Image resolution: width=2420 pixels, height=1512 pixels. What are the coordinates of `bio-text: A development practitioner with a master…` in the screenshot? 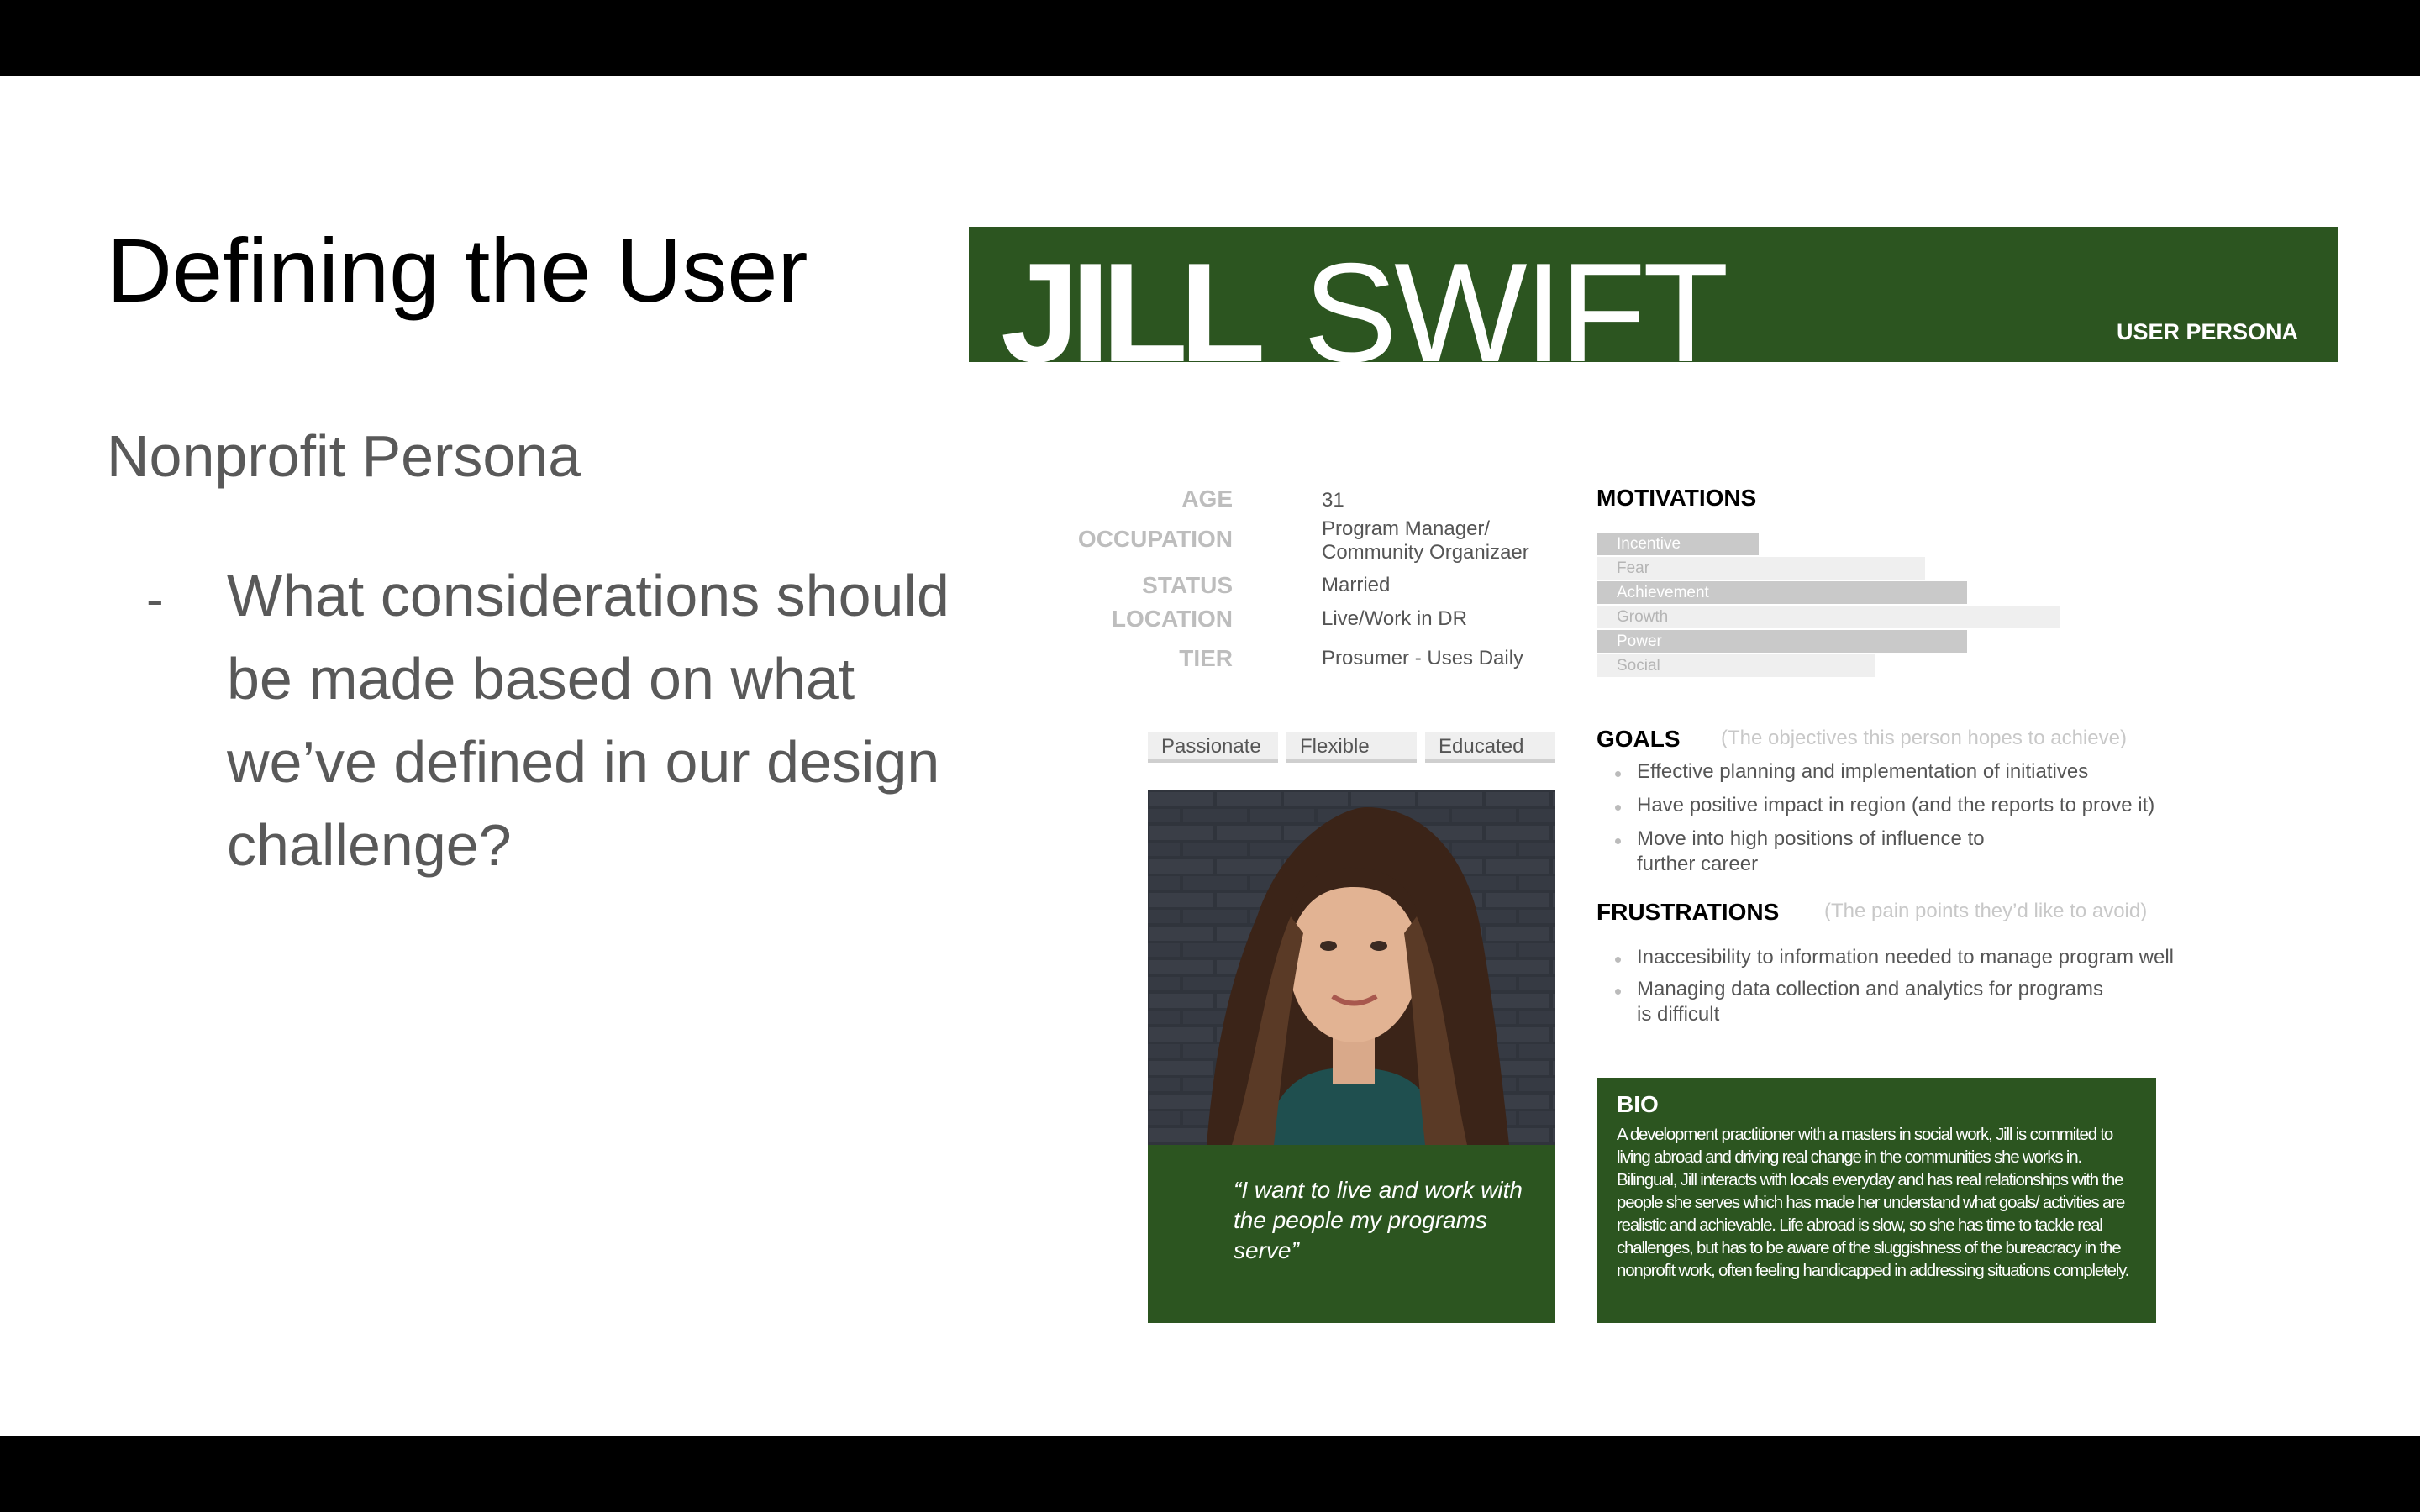 It's located at (1873, 1202).